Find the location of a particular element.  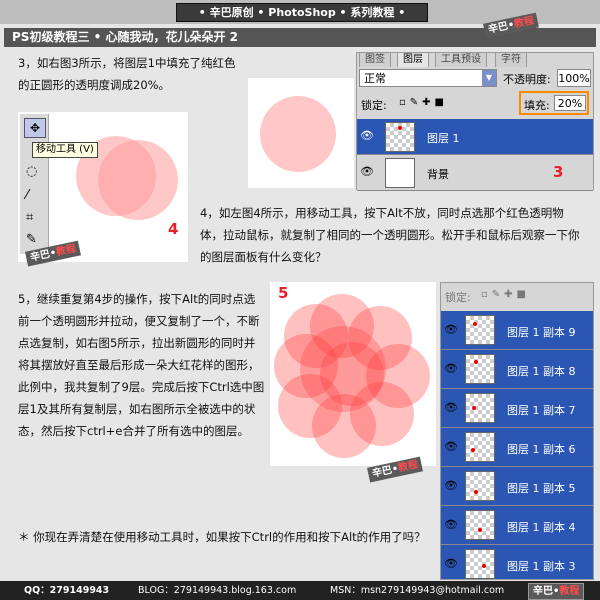

opacity-label: 不透明度: is located at coordinates (527, 79).